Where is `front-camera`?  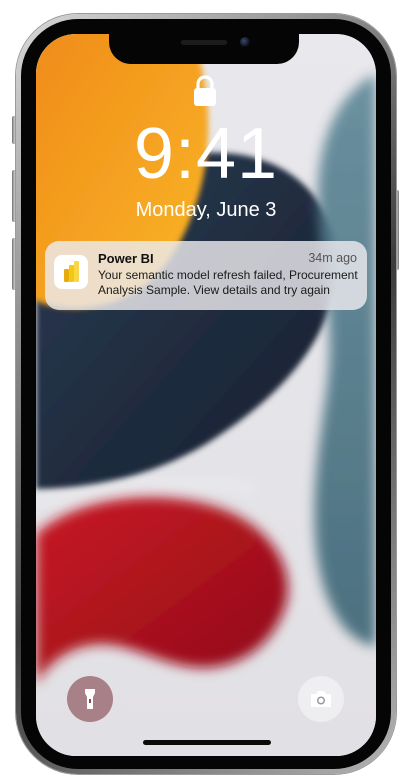
front-camera is located at coordinates (245, 42).